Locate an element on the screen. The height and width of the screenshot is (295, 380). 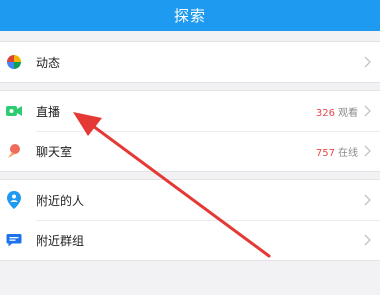
list-item-label: 附近的人 is located at coordinates (60, 200).